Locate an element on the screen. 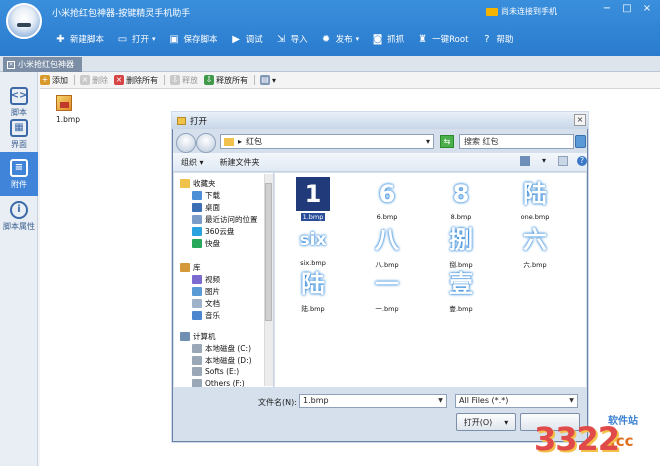 The height and width of the screenshot is (466, 660). maximize-button: □ is located at coordinates (627, 9).